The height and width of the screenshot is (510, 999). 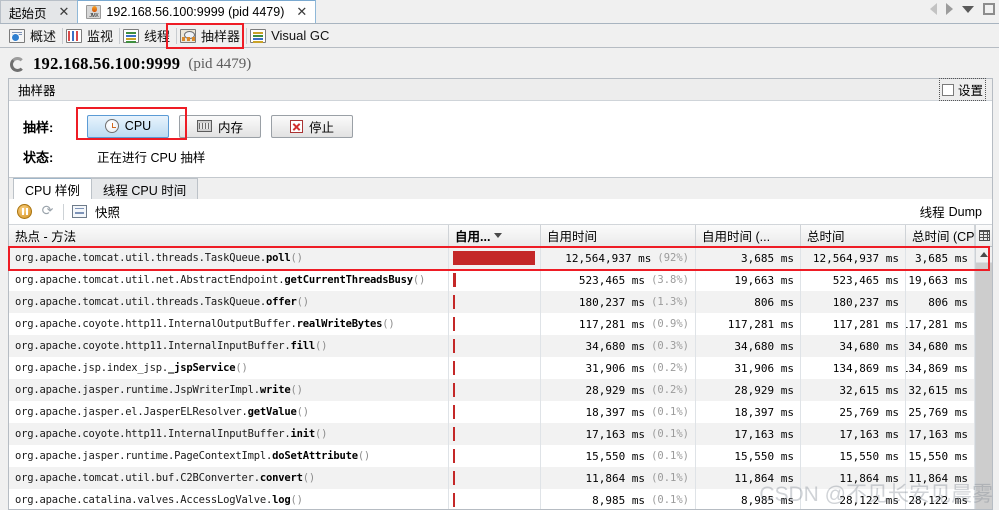 What do you see at coordinates (984, 386) in the screenshot?
I see `scrollbar-track` at bounding box center [984, 386].